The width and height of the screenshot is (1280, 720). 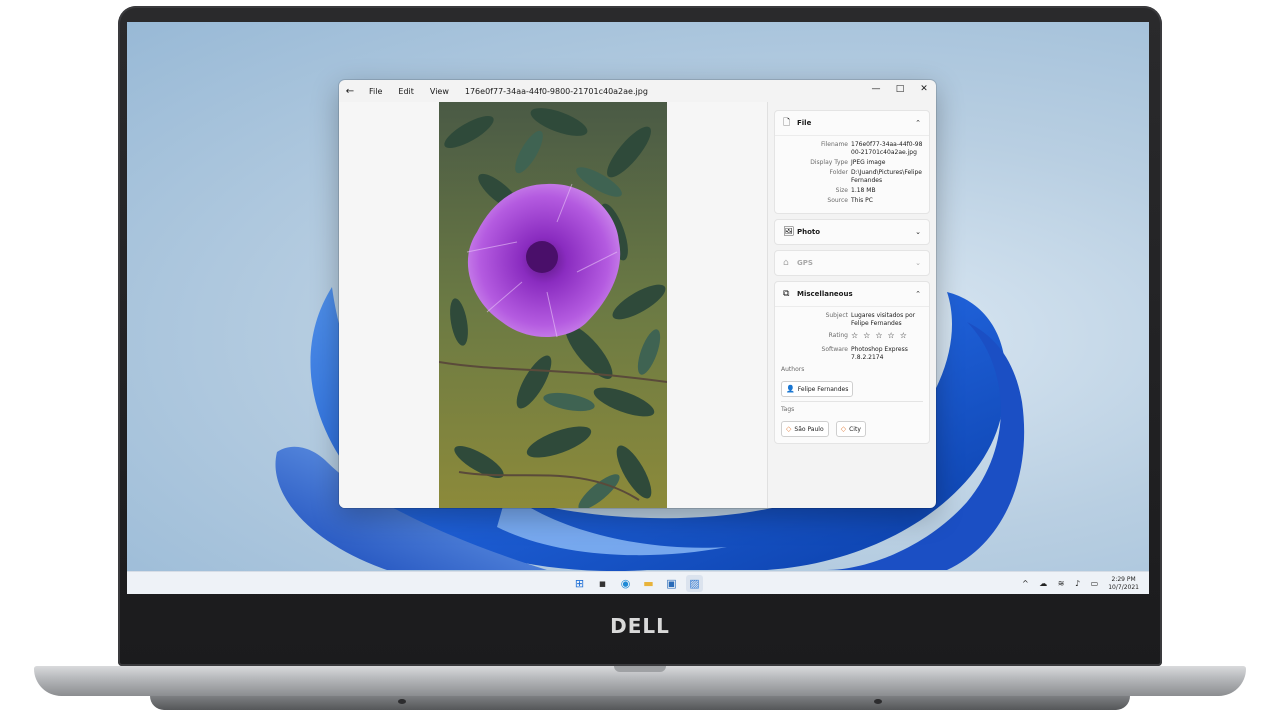 What do you see at coordinates (852, 123) in the screenshot?
I see `file-section-header: 🗋 File ⌃` at bounding box center [852, 123].